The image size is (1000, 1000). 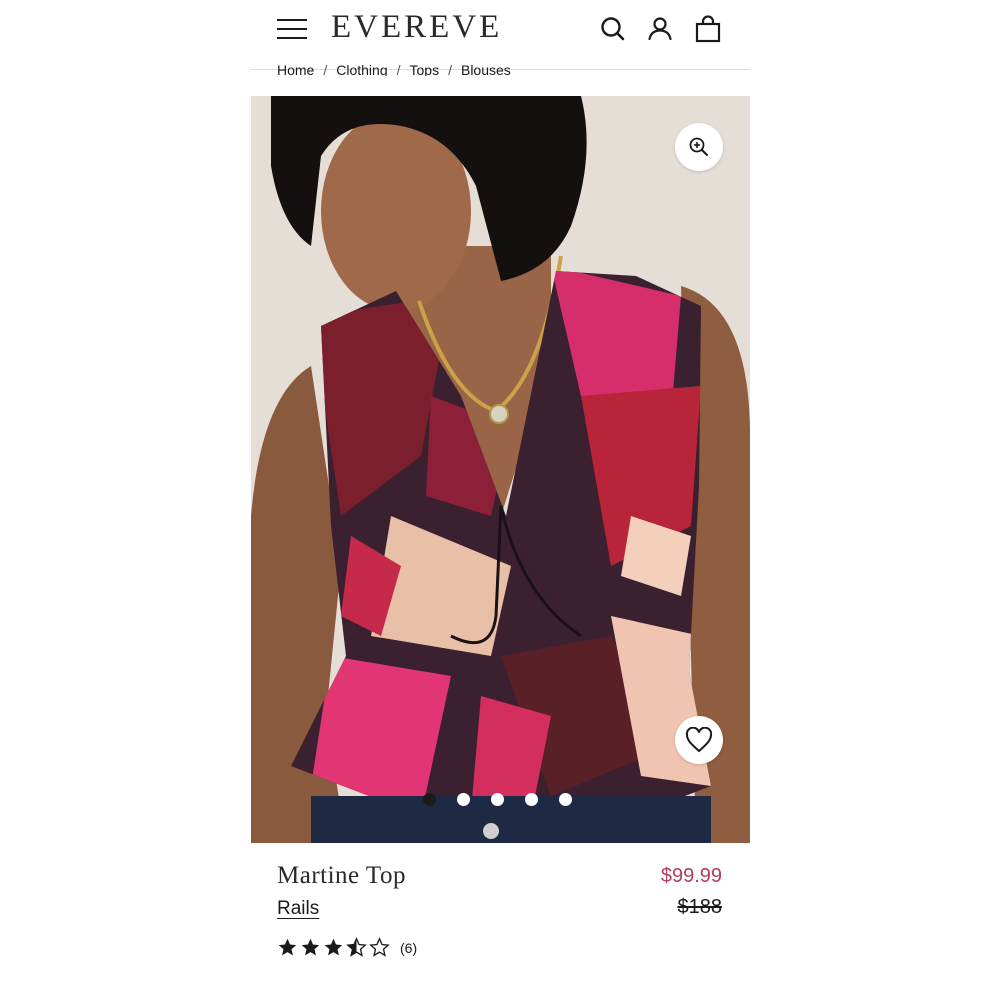 I want to click on rating-stars: (6), so click(x=347, y=947).